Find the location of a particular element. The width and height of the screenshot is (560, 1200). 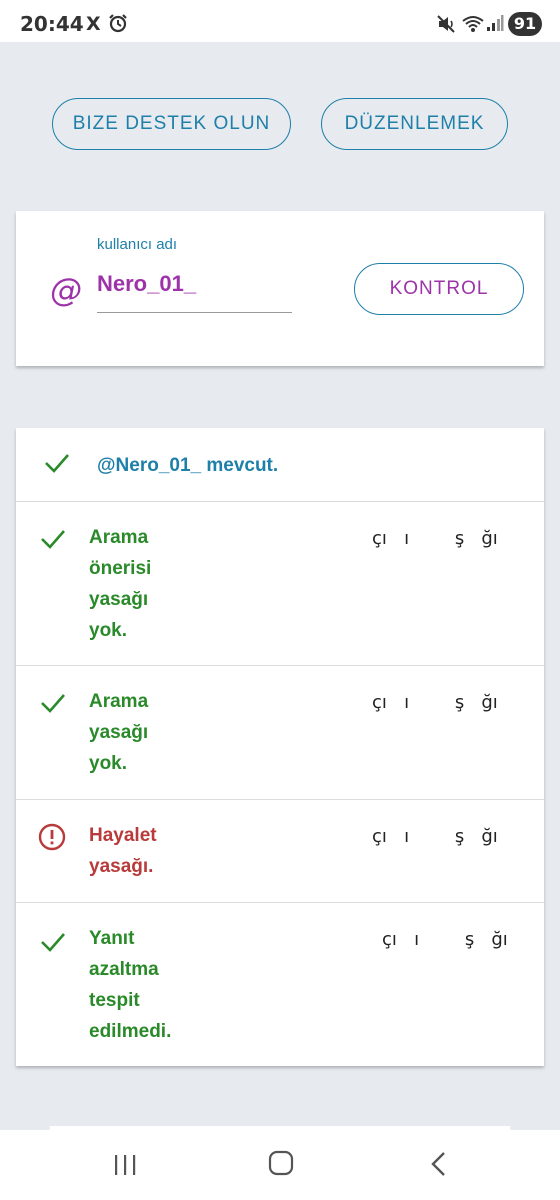

x-logo-icon: X is located at coordinates (93, 24).